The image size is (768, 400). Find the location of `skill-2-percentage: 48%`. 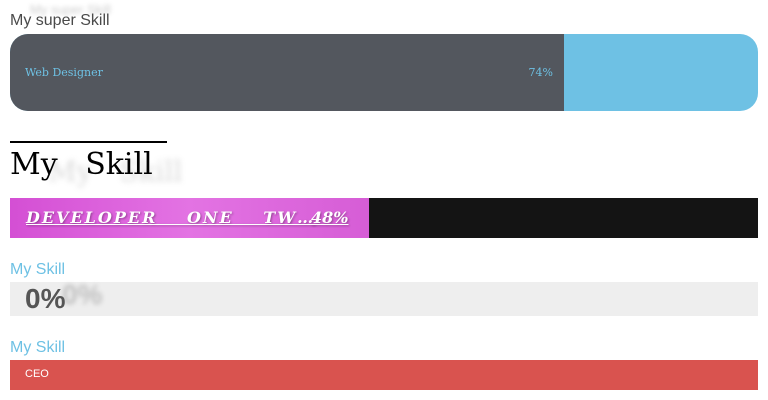

skill-2-percentage: 48% is located at coordinates (330, 217).